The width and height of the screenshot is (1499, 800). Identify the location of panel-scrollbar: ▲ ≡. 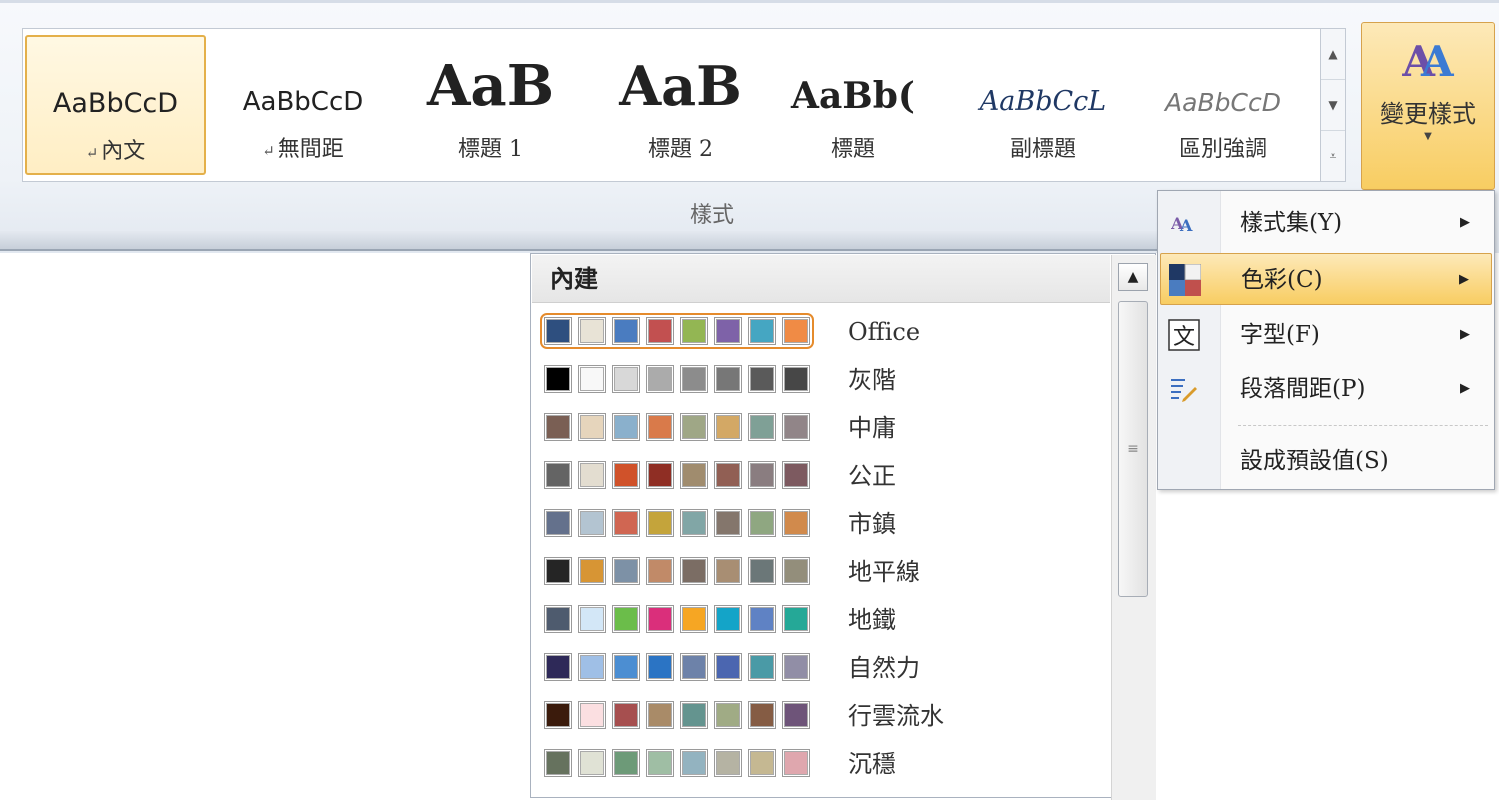
(1133, 527).